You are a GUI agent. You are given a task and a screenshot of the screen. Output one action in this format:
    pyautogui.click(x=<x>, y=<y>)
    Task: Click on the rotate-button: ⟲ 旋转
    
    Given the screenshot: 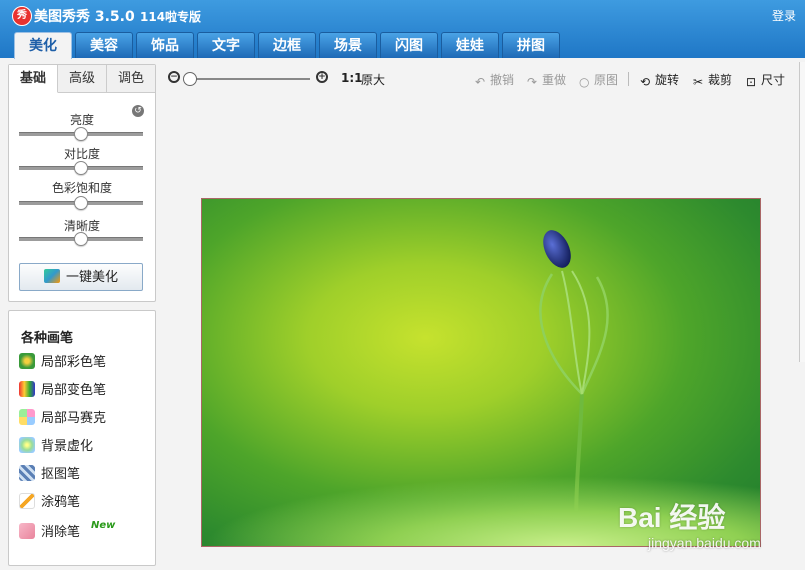 What is the action you would take?
    pyautogui.click(x=660, y=80)
    